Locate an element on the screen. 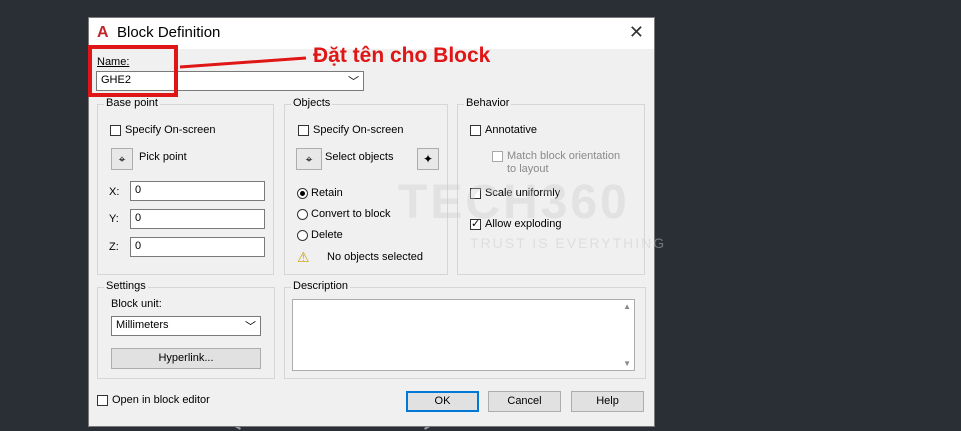 This screenshot has width=961, height=431. select-objects-icon: ⌖ is located at coordinates (309, 159).